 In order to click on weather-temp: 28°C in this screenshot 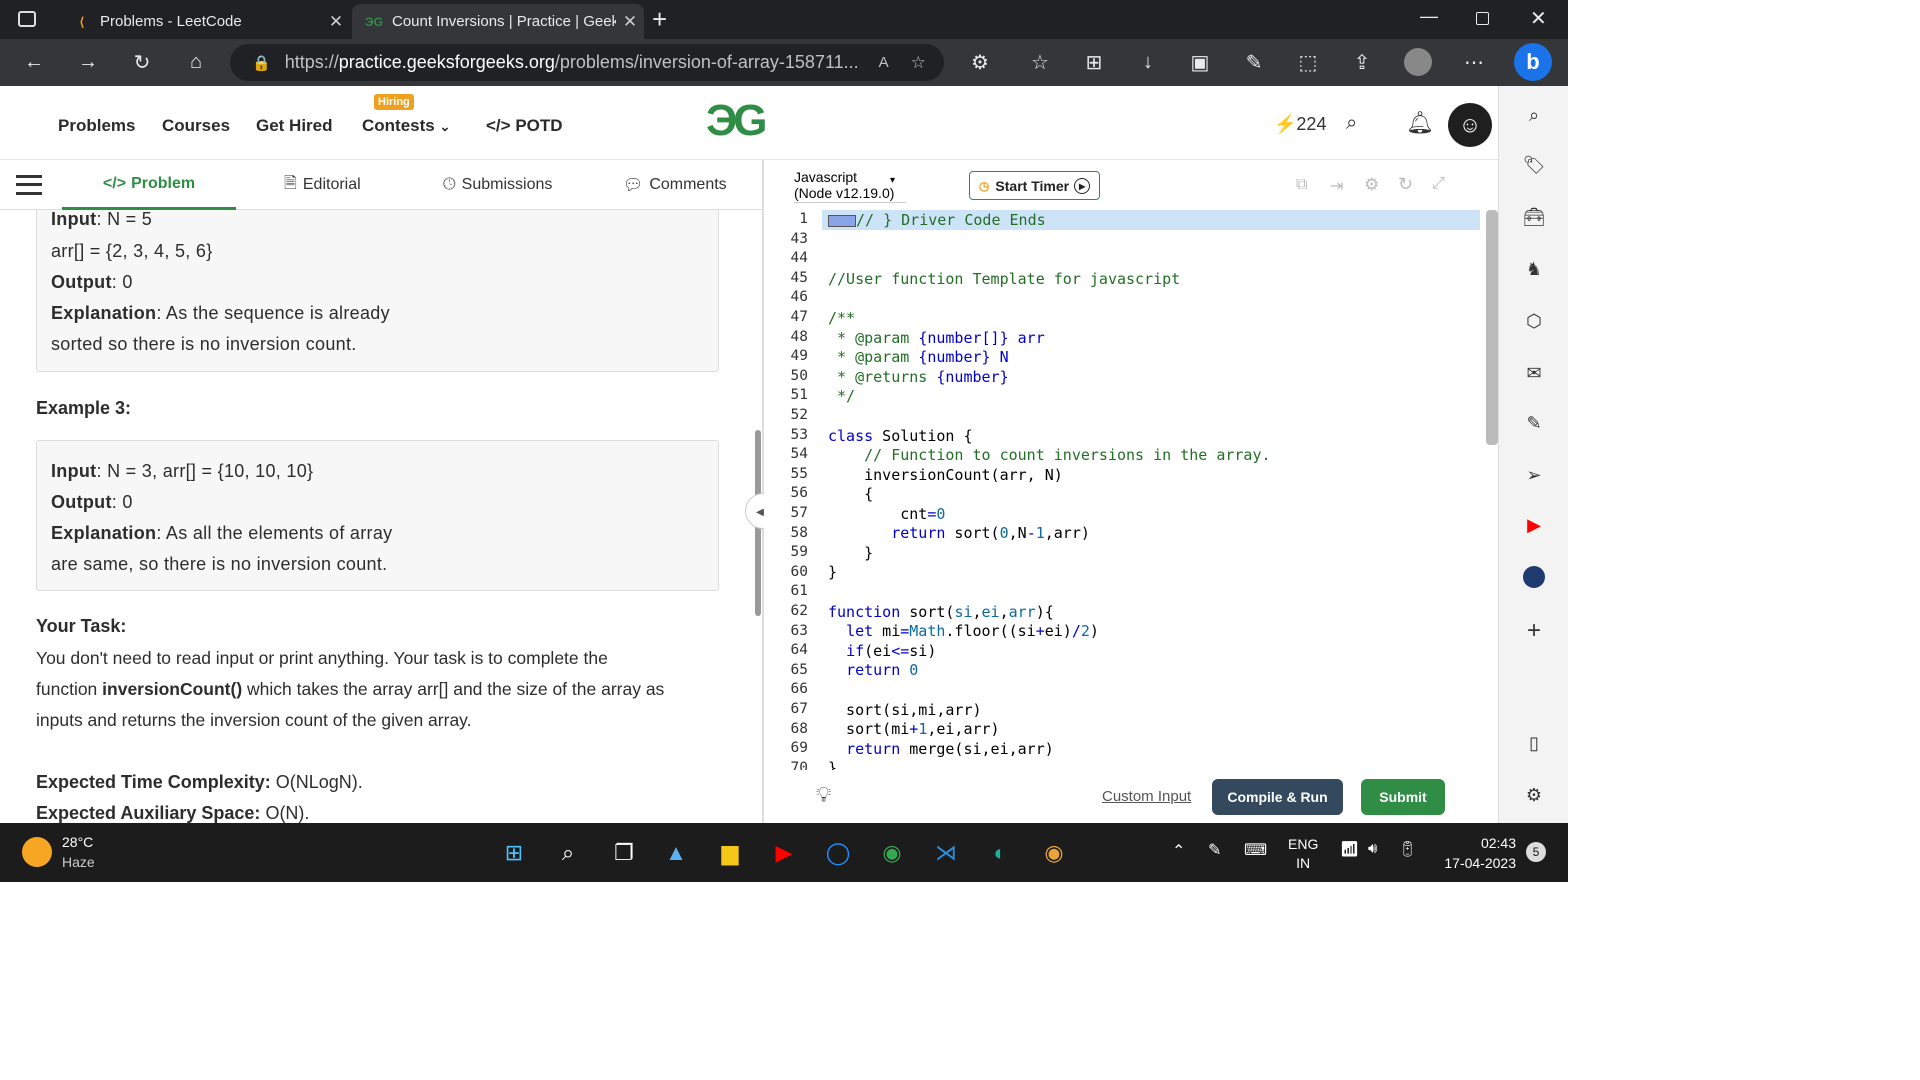, I will do `click(77, 842)`.